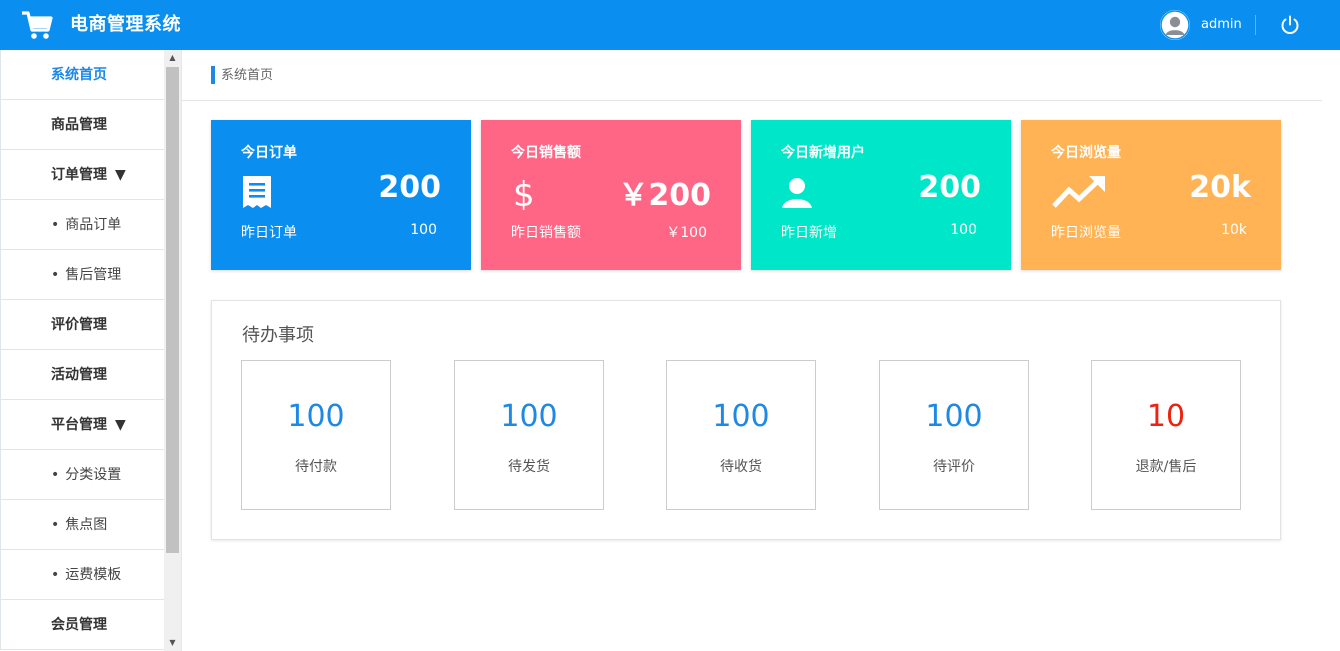 The image size is (1340, 651). I want to click on sidebar-item-label: 平台管理, so click(79, 425).